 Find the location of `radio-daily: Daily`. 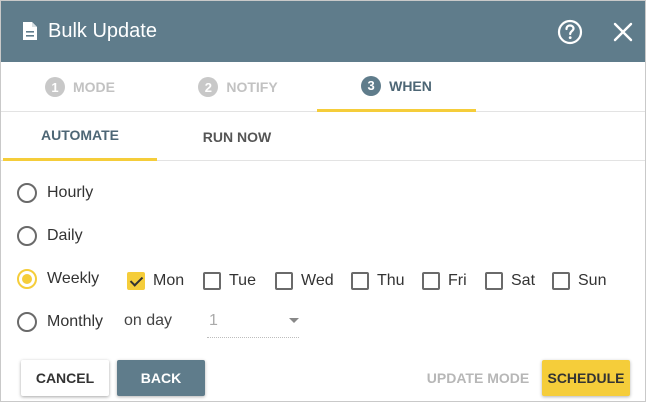

radio-daily: Daily is located at coordinates (50, 236).